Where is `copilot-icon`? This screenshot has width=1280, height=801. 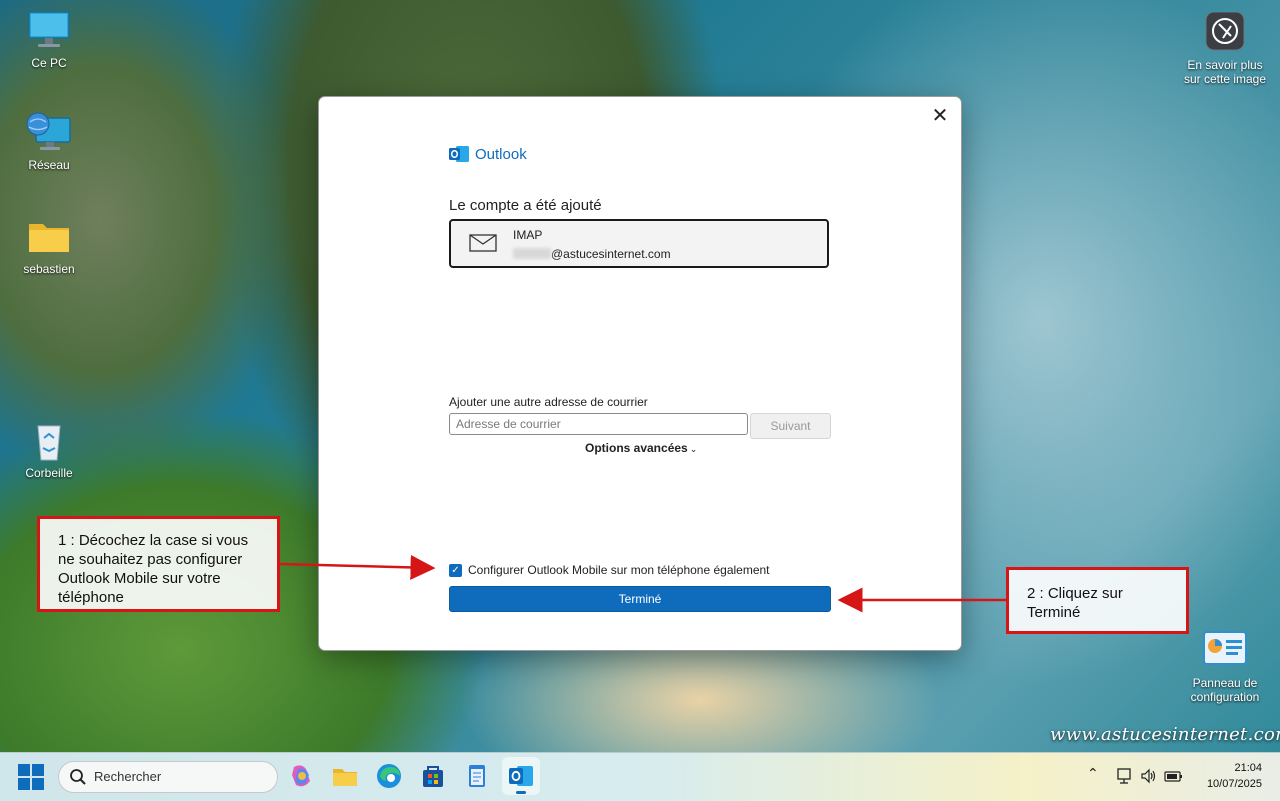 copilot-icon is located at coordinates (301, 776).